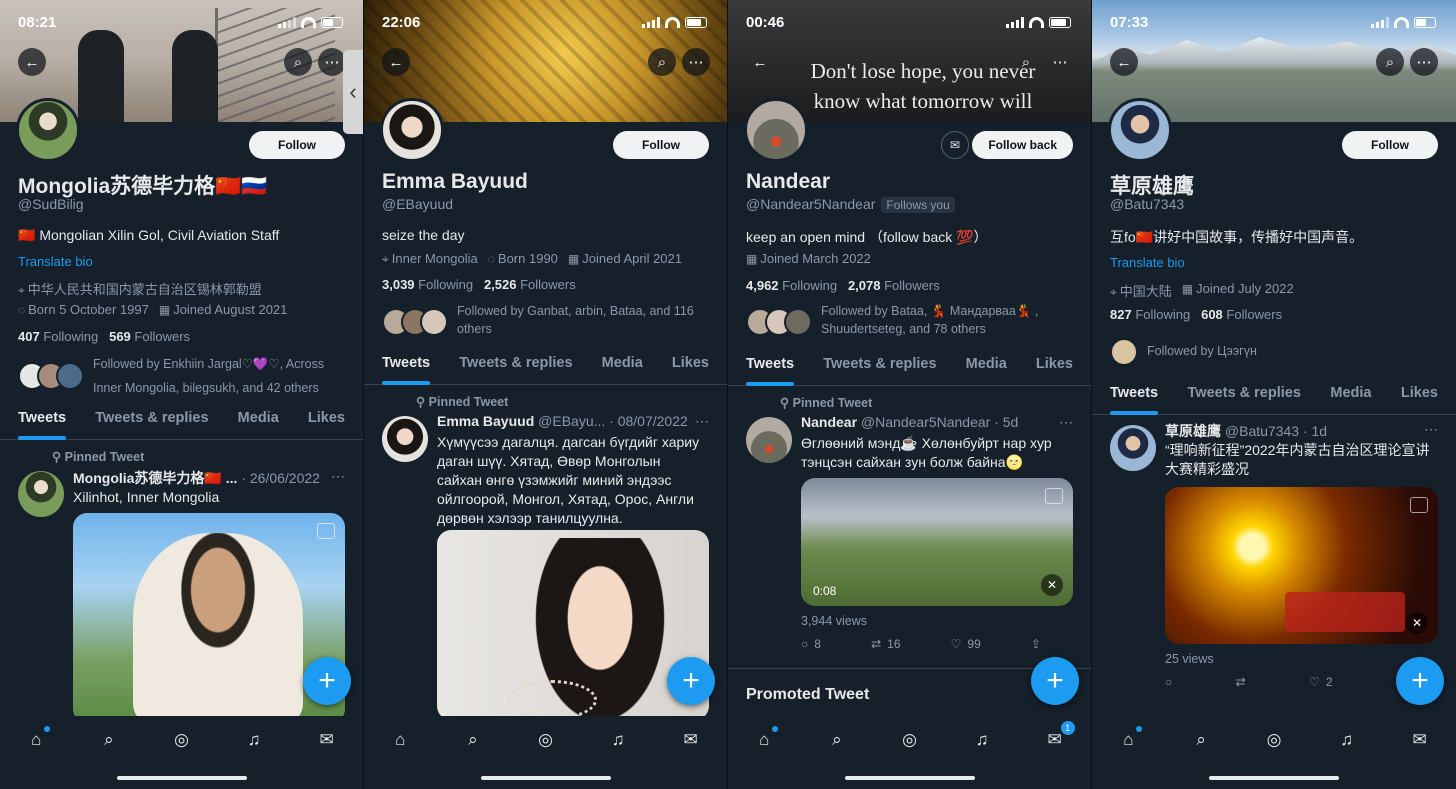  Describe the element at coordinates (485, 421) in the screenshot. I see `tweet-author: Emma Bayuud` at that location.